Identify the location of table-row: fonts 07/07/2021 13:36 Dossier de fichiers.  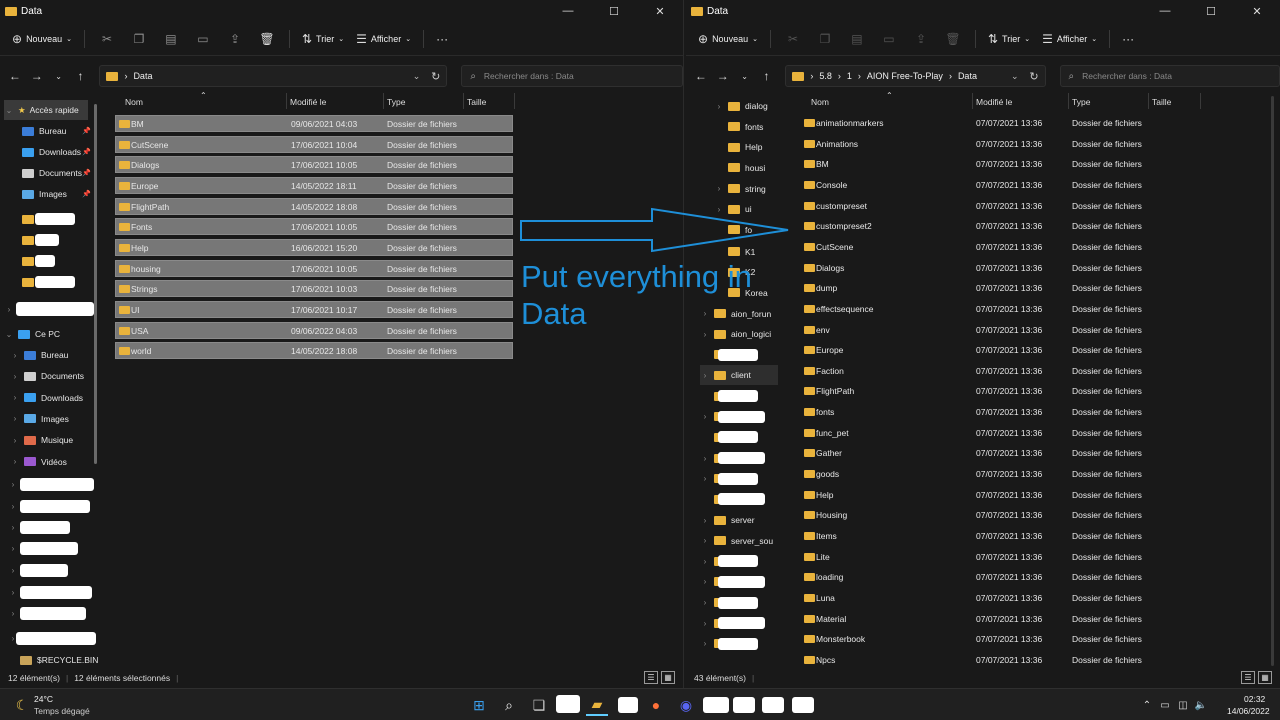
(1000, 412).